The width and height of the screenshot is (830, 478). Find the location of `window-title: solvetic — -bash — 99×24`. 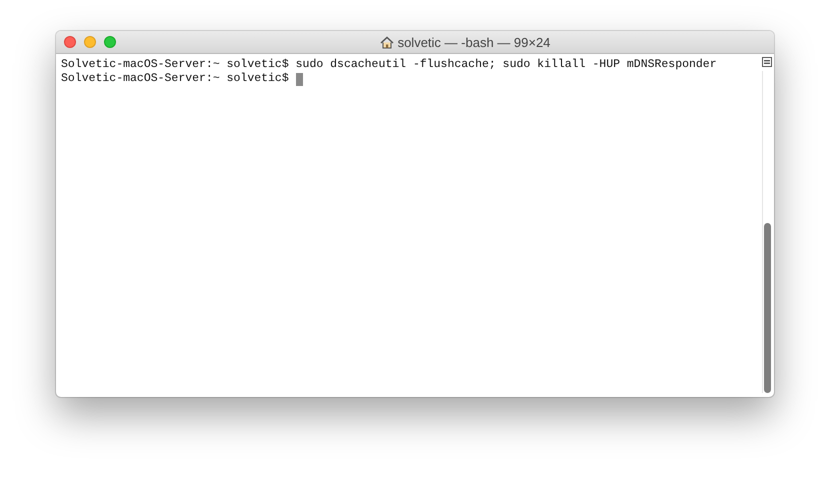

window-title: solvetic — -bash — 99×24 is located at coordinates (474, 42).